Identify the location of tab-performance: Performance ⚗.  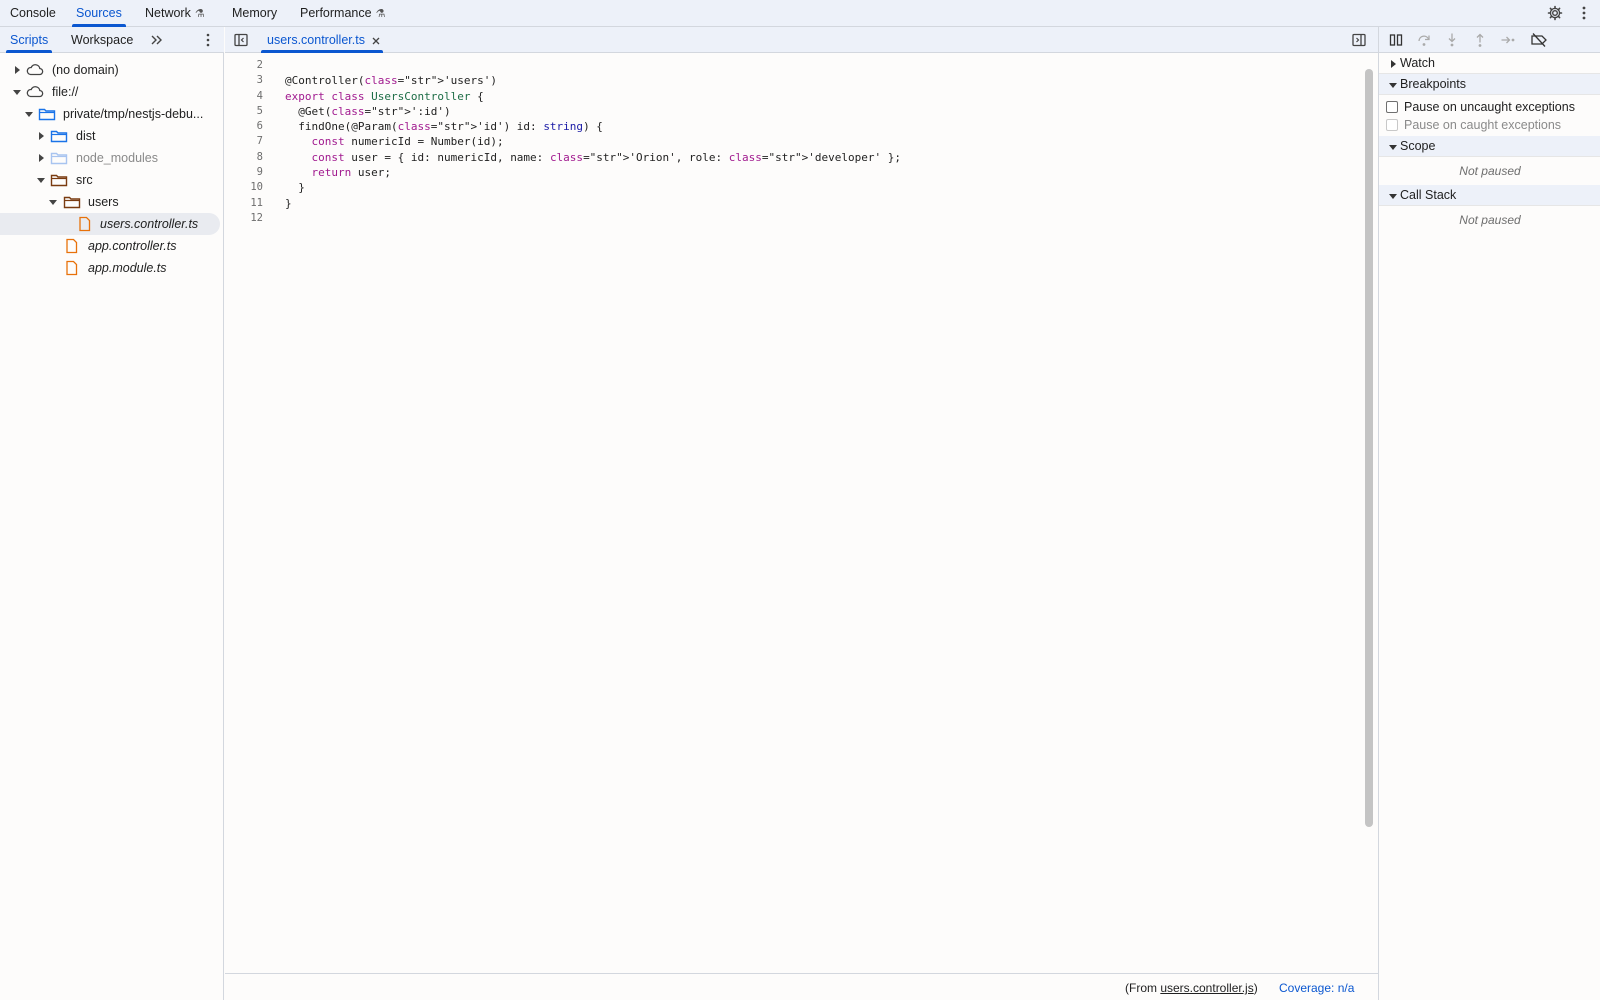
(342, 13).